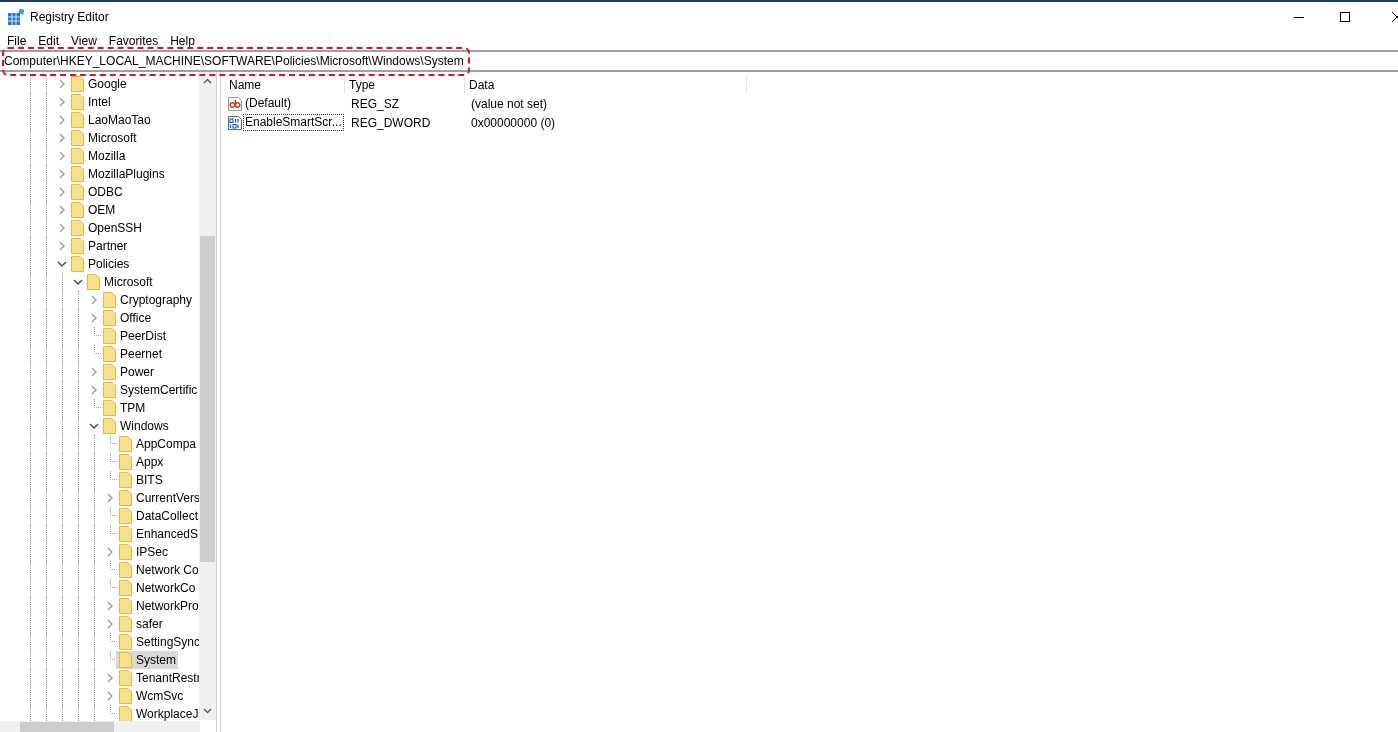 This screenshot has width=1398, height=732. Describe the element at coordinates (100, 264) in the screenshot. I see `tree-item: Policies` at that location.